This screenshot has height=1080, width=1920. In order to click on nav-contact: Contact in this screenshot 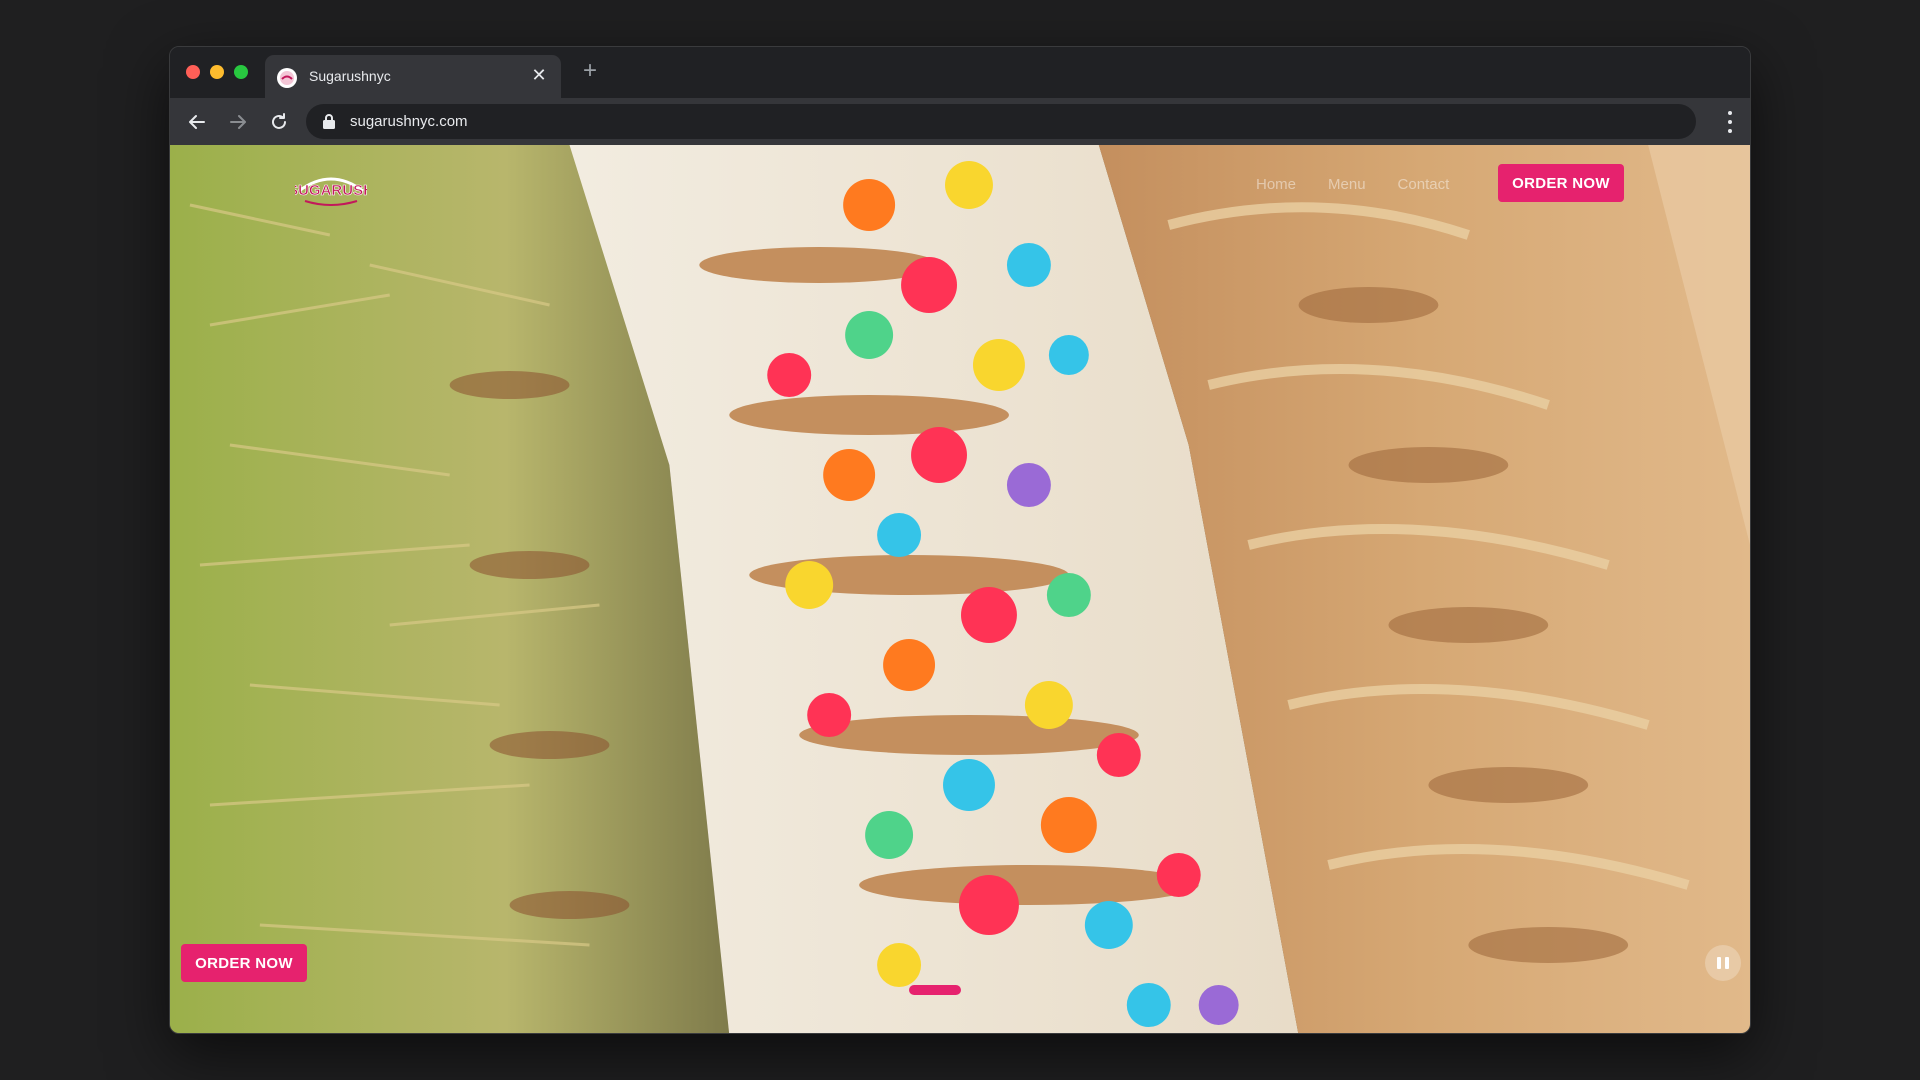, I will do `click(1424, 184)`.